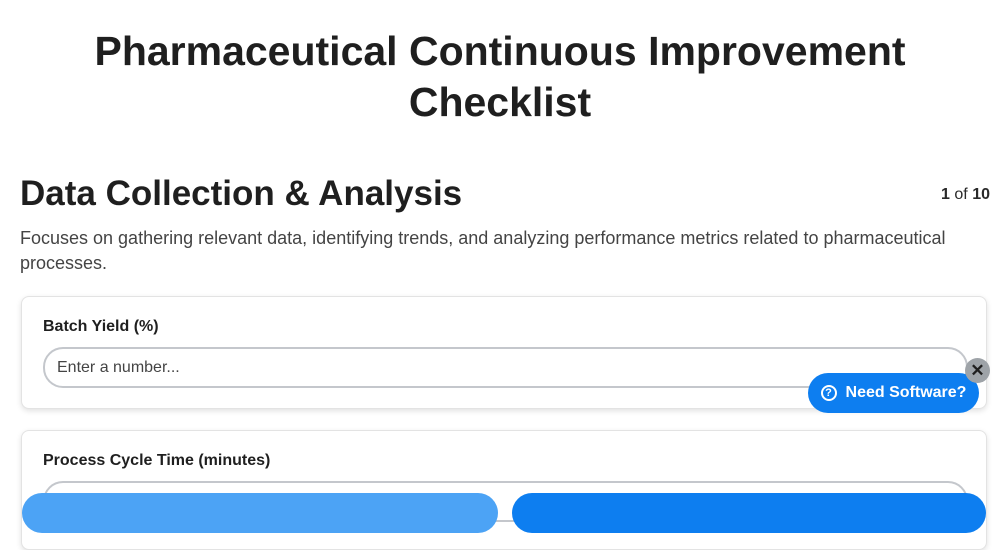  What do you see at coordinates (828, 393) in the screenshot?
I see `question-circle-icon: ?` at bounding box center [828, 393].